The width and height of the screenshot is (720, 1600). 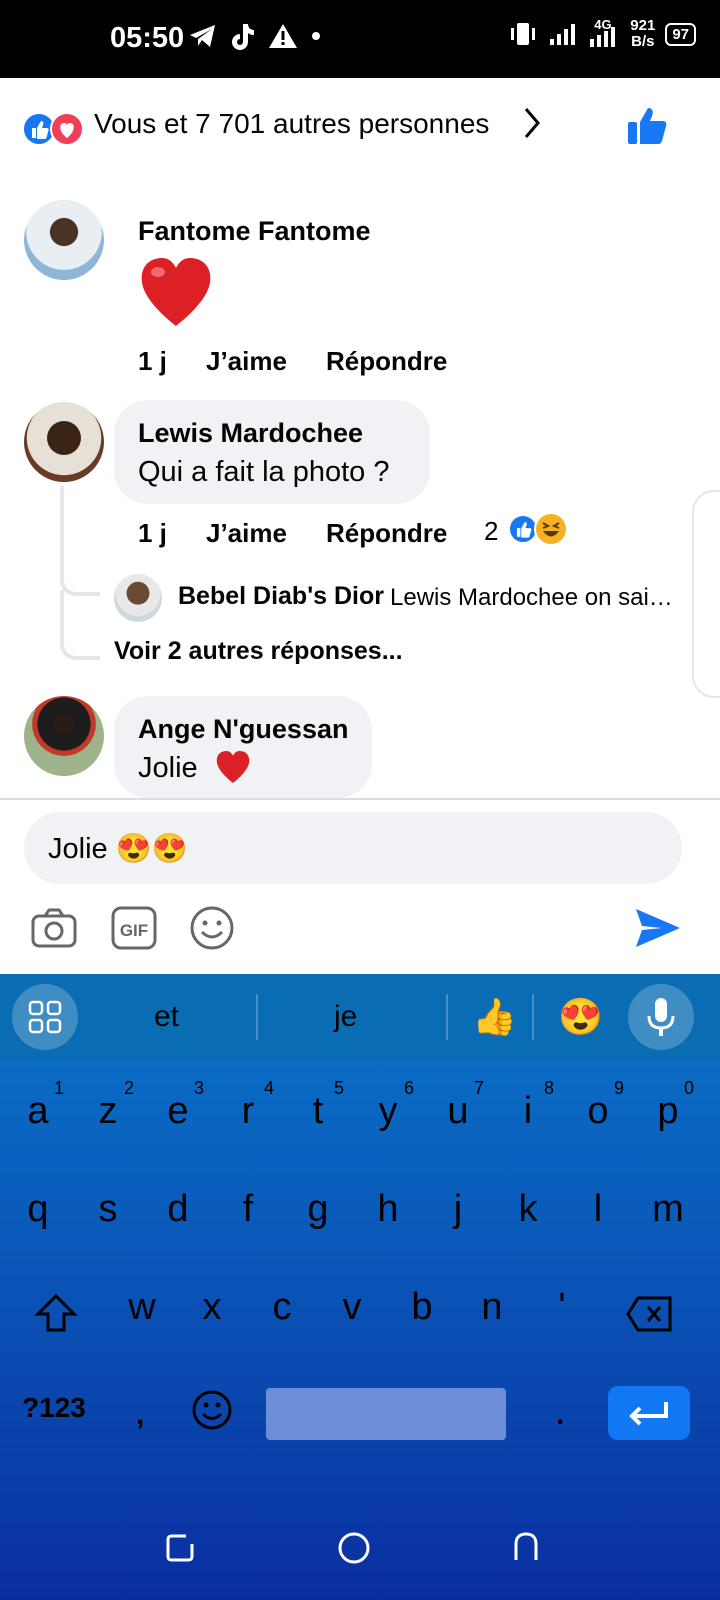 What do you see at coordinates (38, 1209) in the screenshot?
I see `key-label: q` at bounding box center [38, 1209].